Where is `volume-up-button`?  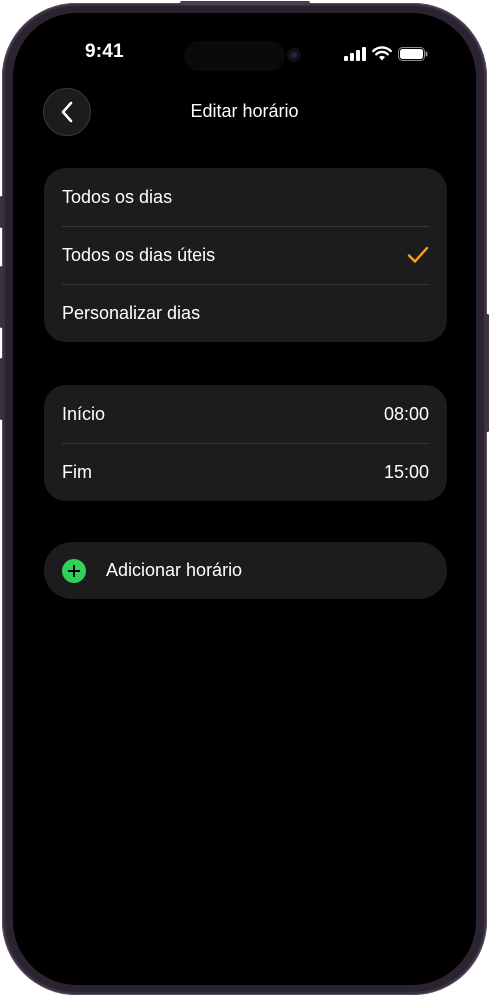 volume-up-button is located at coordinates (1, 297).